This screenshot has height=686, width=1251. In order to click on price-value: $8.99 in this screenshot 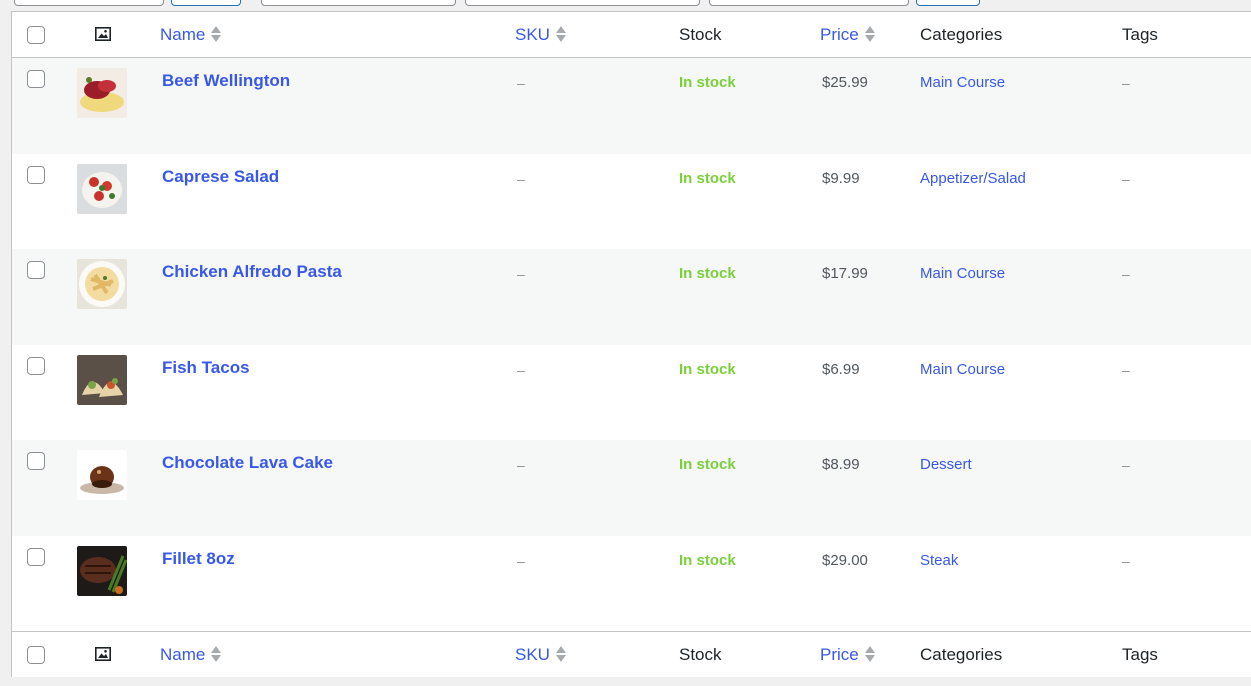, I will do `click(841, 464)`.